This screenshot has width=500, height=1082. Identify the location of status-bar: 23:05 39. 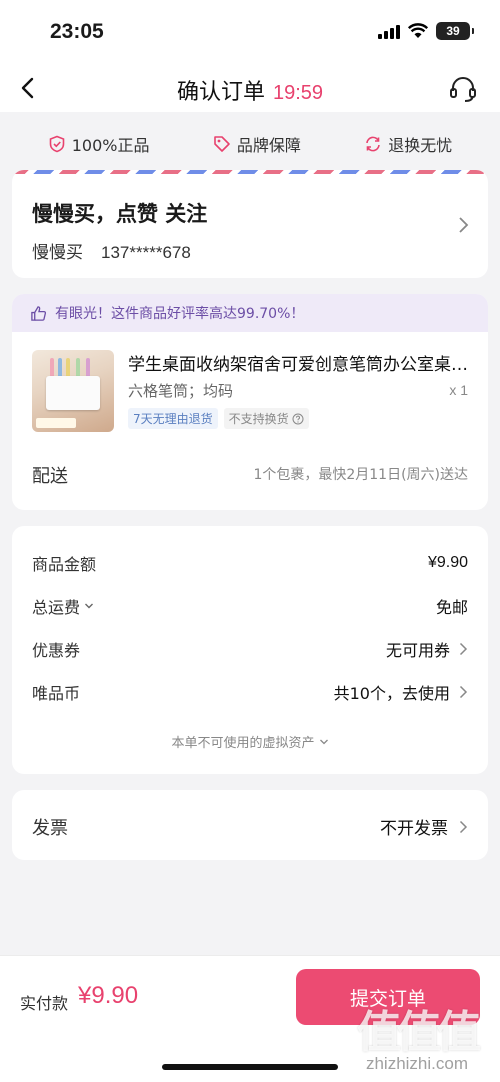
(250, 33).